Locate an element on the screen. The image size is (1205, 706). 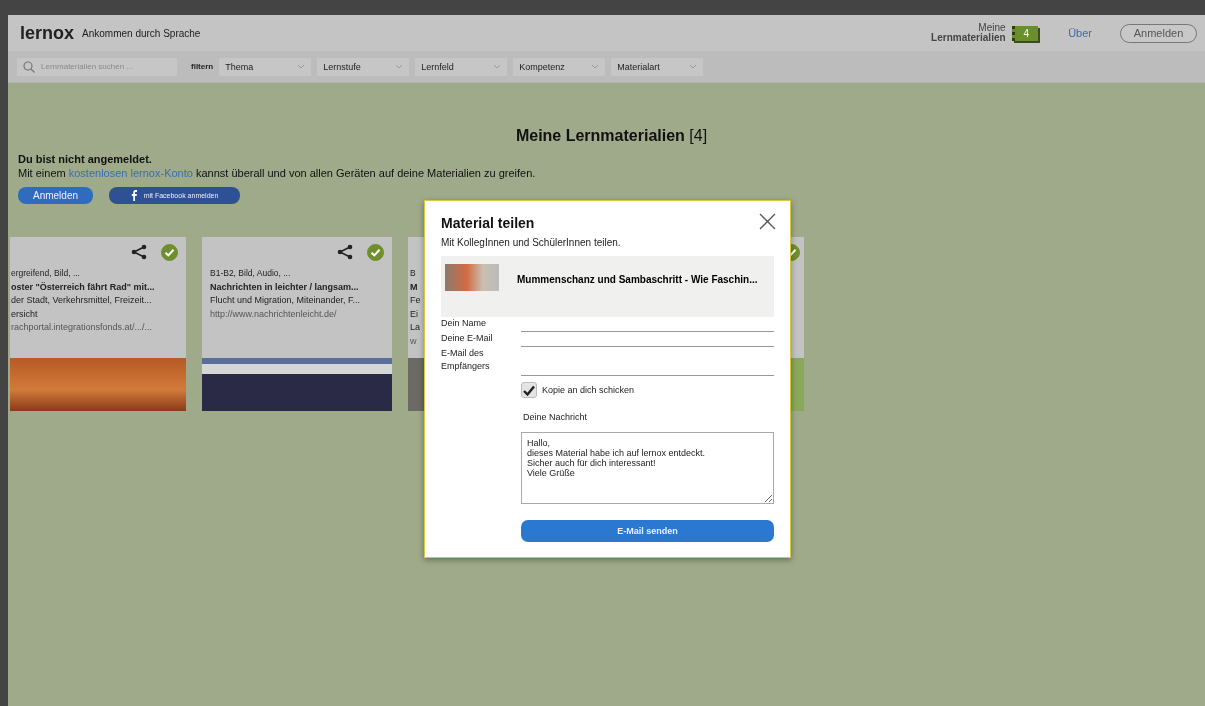
card-url: http://www.nachrichtenleicht.de/ is located at coordinates (273, 314).